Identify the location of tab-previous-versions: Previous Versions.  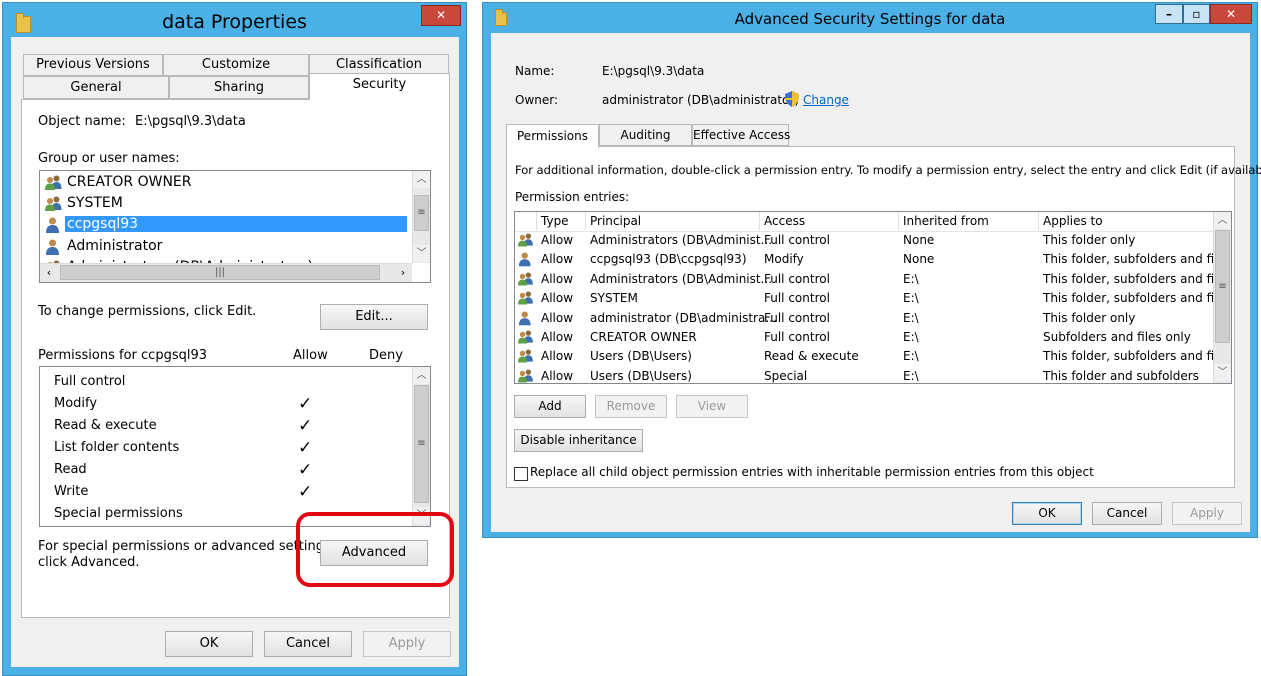
(93, 65).